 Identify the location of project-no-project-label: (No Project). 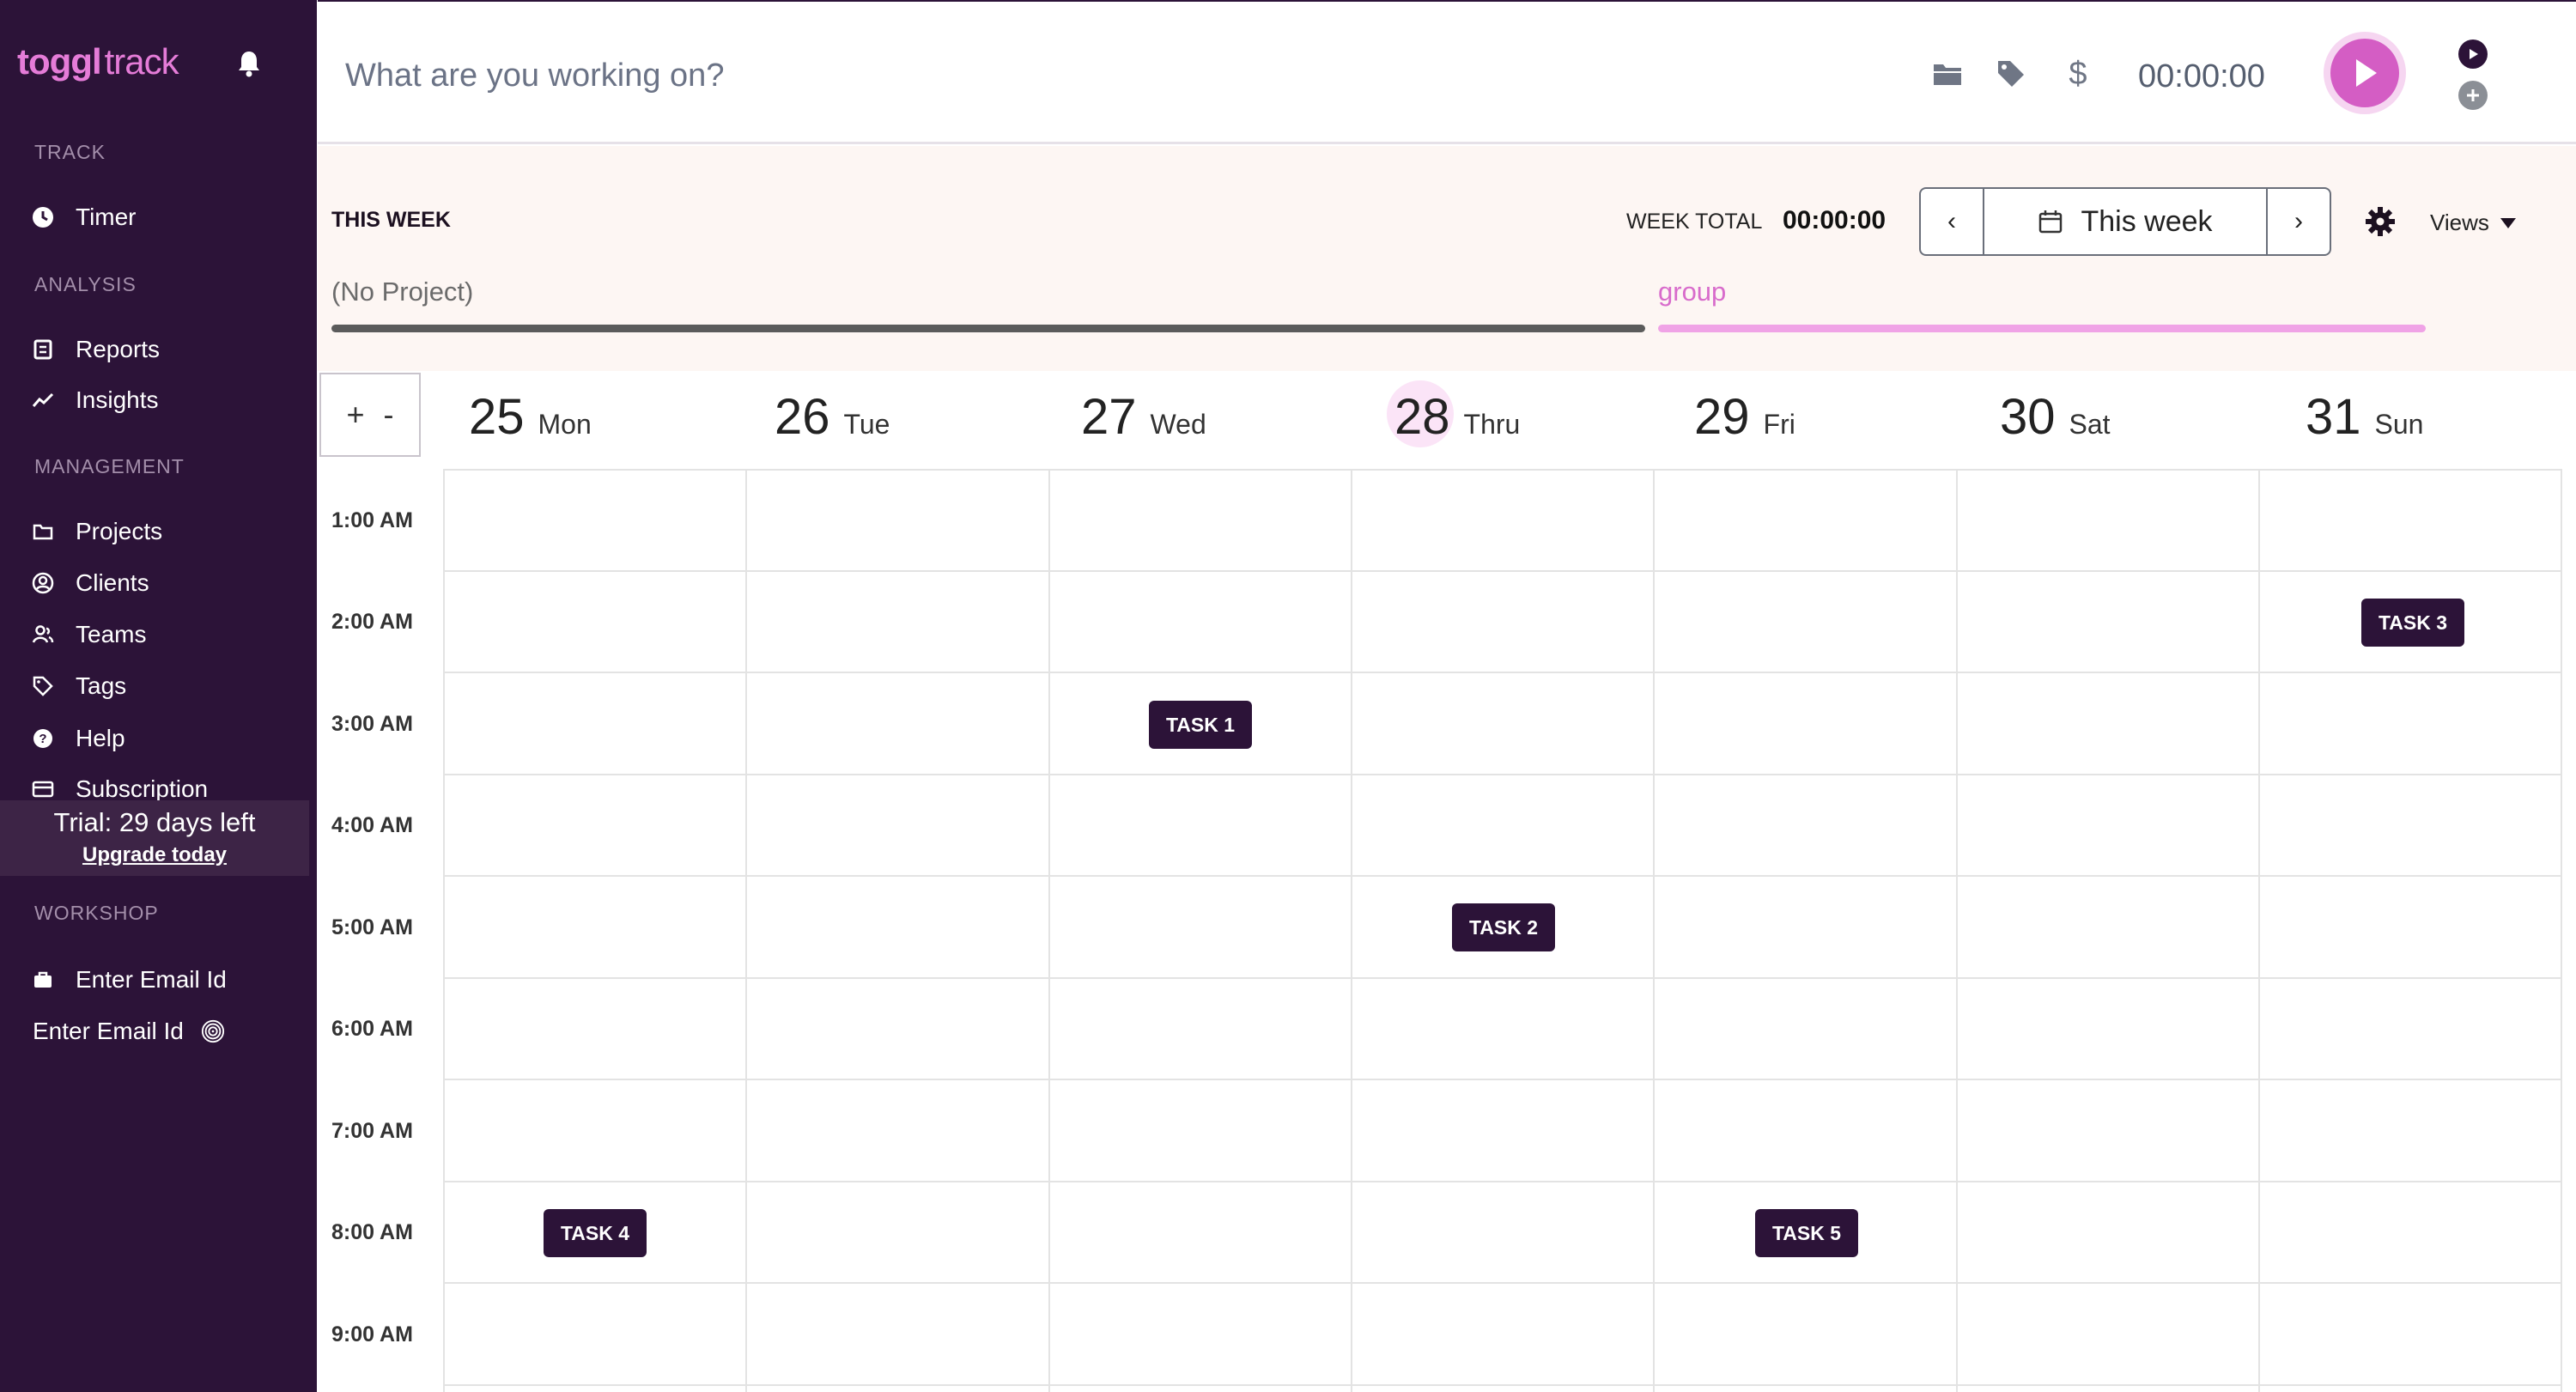
(402, 292).